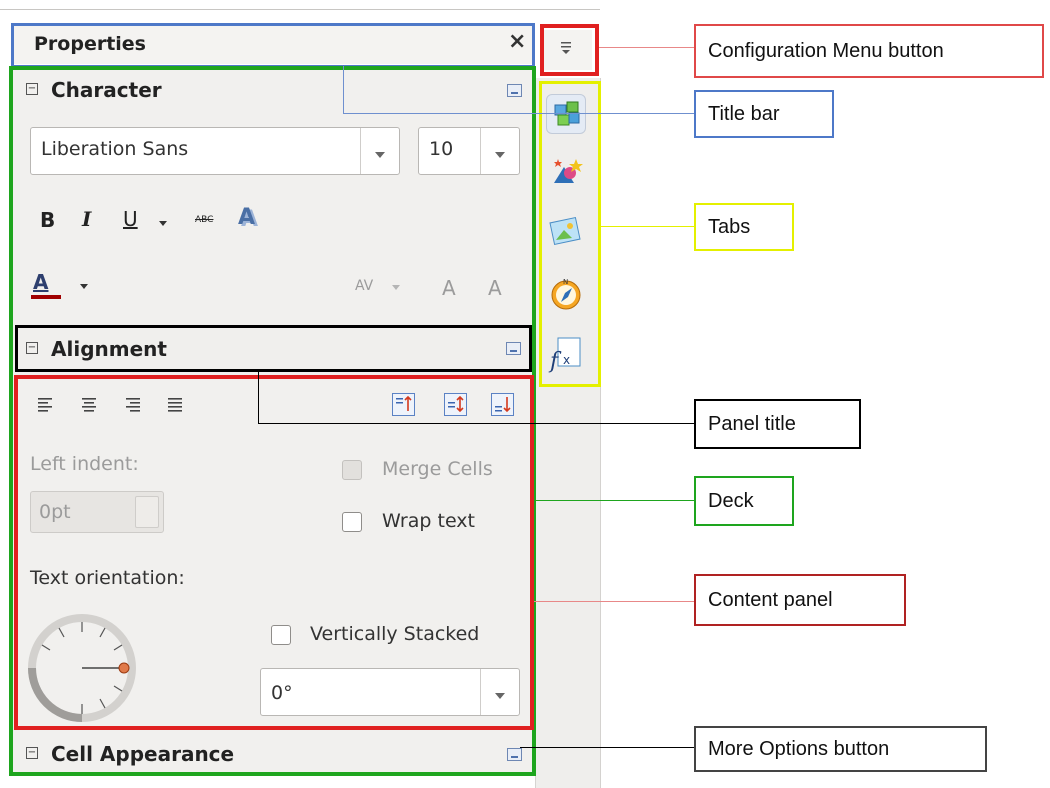 This screenshot has height=788, width=1050. Describe the element at coordinates (300, 9) in the screenshot. I see `divider` at that location.